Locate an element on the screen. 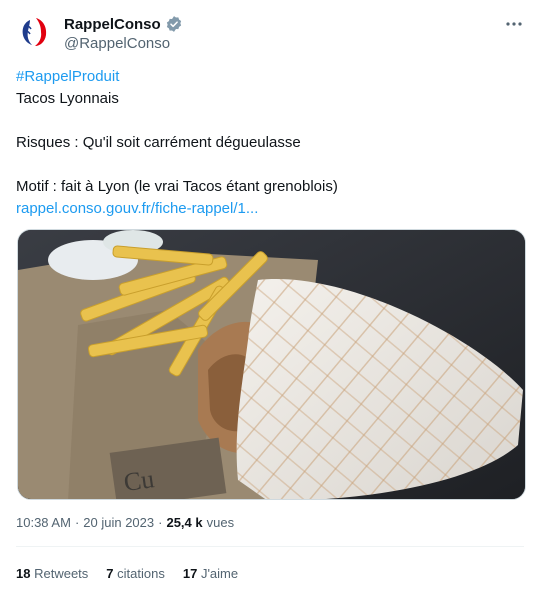 Image resolution: width=540 pixels, height=592 pixels. retweets-label: Retweets is located at coordinates (61, 573).